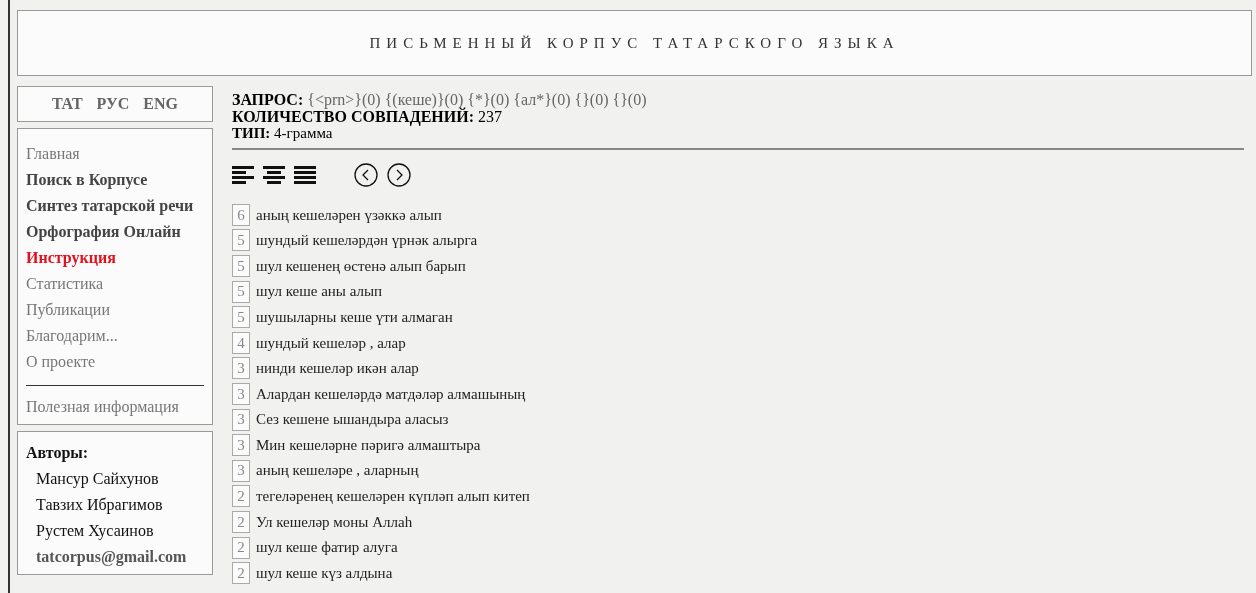  I want to click on frequency-count: 6, so click(241, 214).